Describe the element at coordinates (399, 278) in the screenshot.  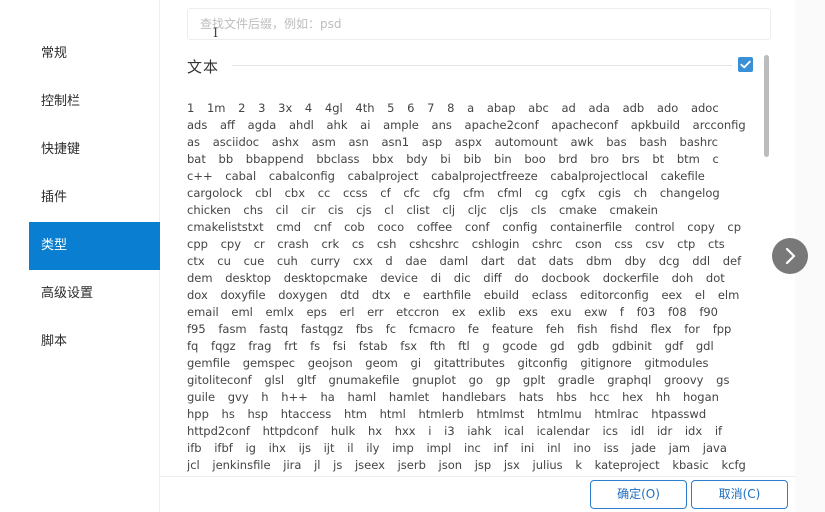
I see `file-type-tag: device` at that location.